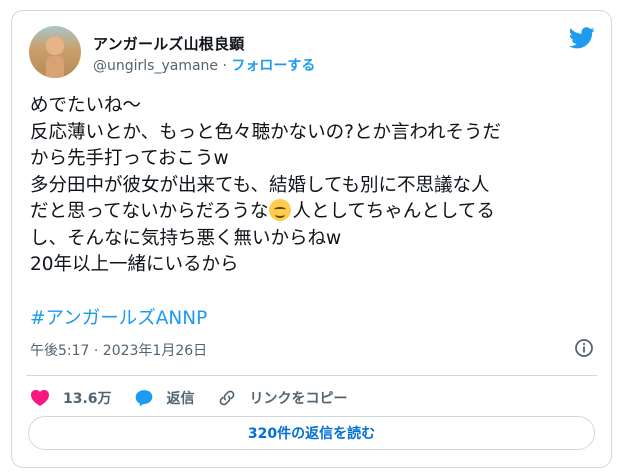 The image size is (621, 473). What do you see at coordinates (87, 399) in the screenshot?
I see `like-count: 13.6万` at bounding box center [87, 399].